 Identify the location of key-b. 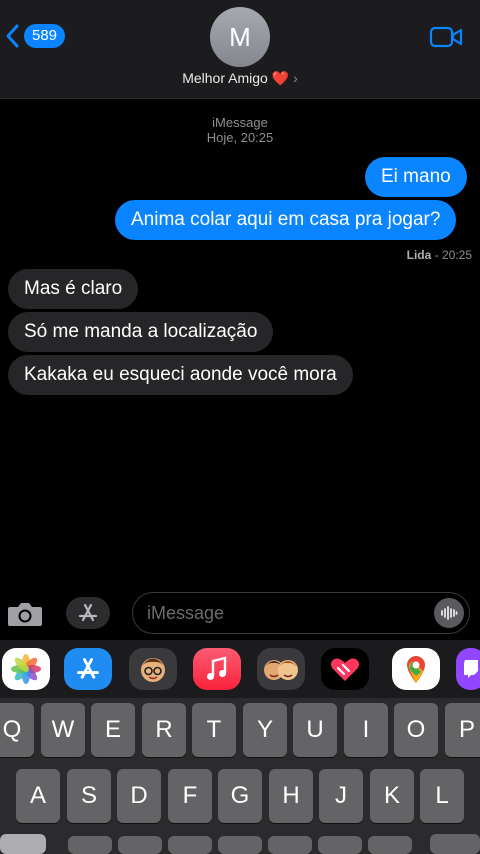
(290, 845).